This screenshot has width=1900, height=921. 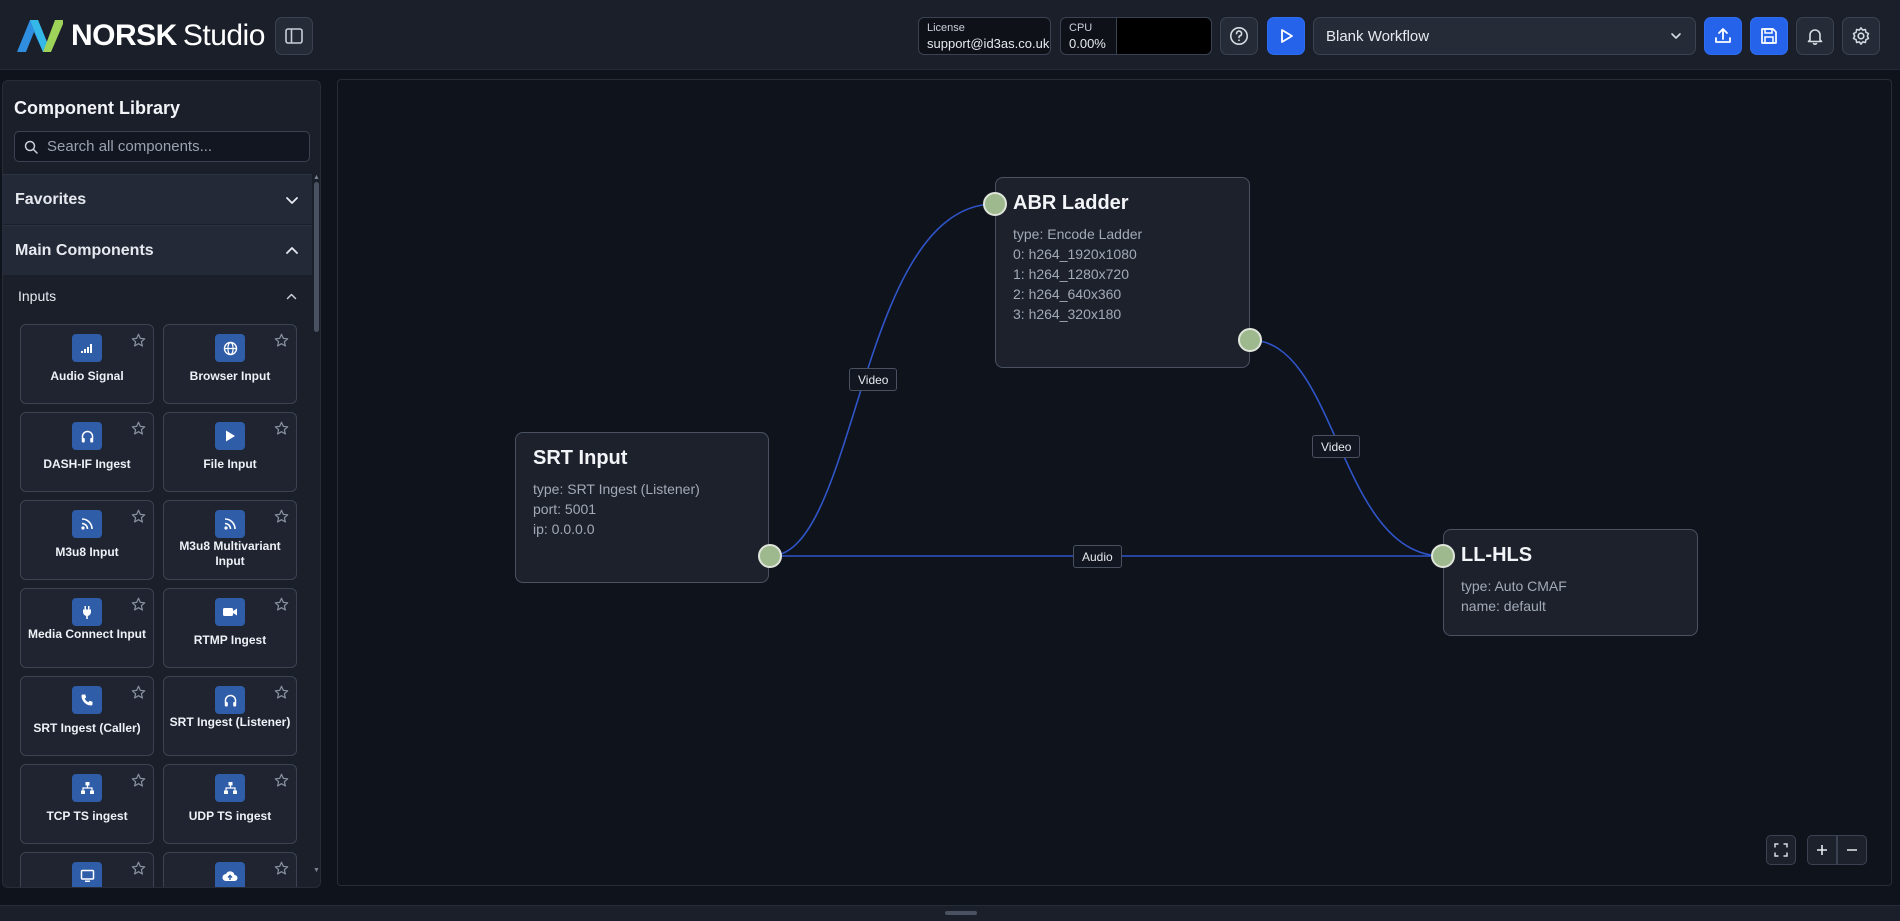 I want to click on upload-icon, so click(x=1723, y=35).